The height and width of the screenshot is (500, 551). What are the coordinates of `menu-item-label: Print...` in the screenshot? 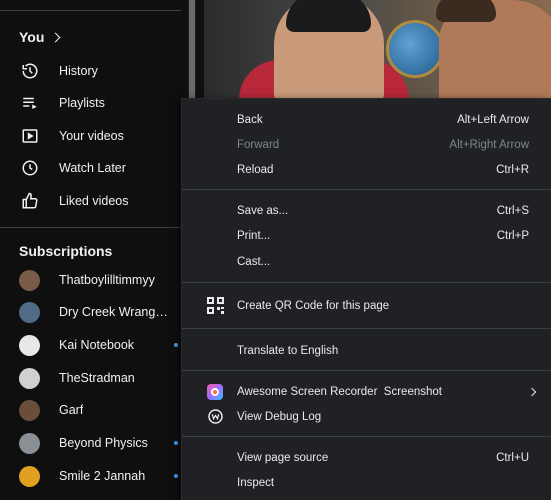 It's located at (254, 235).